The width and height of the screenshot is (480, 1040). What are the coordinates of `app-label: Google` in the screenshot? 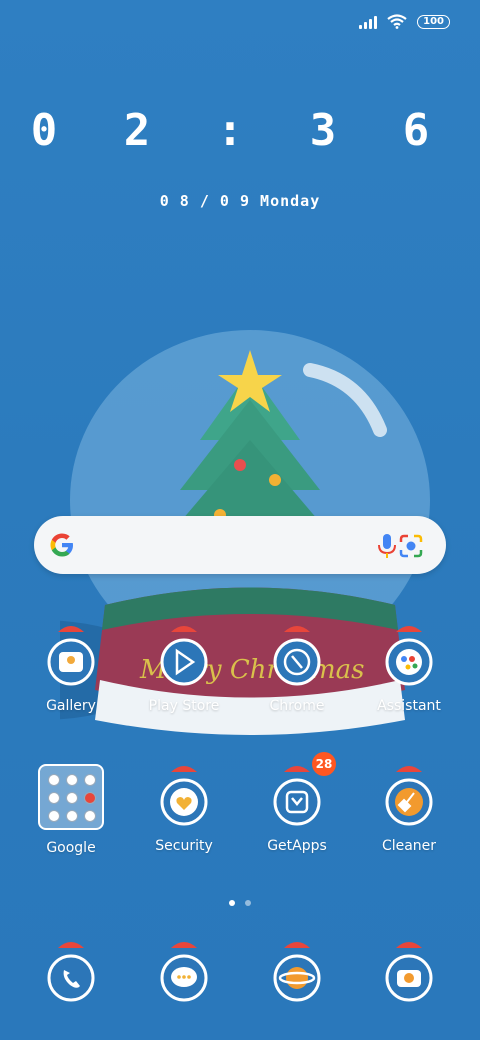 It's located at (71, 848).